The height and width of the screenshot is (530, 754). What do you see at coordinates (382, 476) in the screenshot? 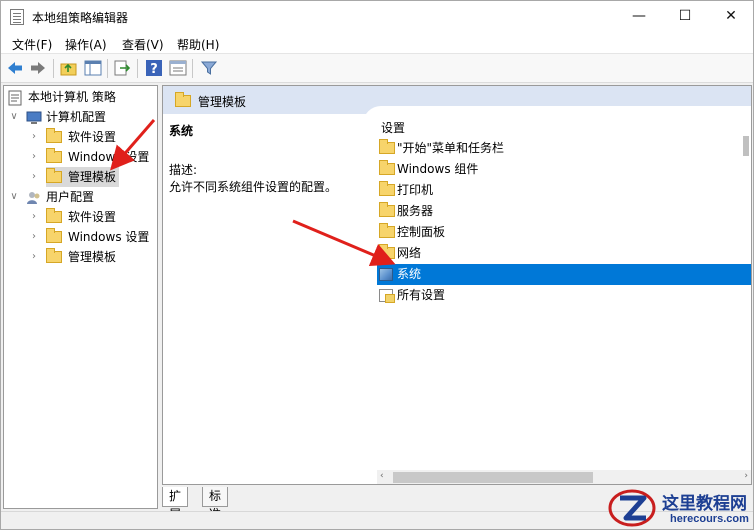
I see `scroll-left-icon: ‹` at bounding box center [382, 476].